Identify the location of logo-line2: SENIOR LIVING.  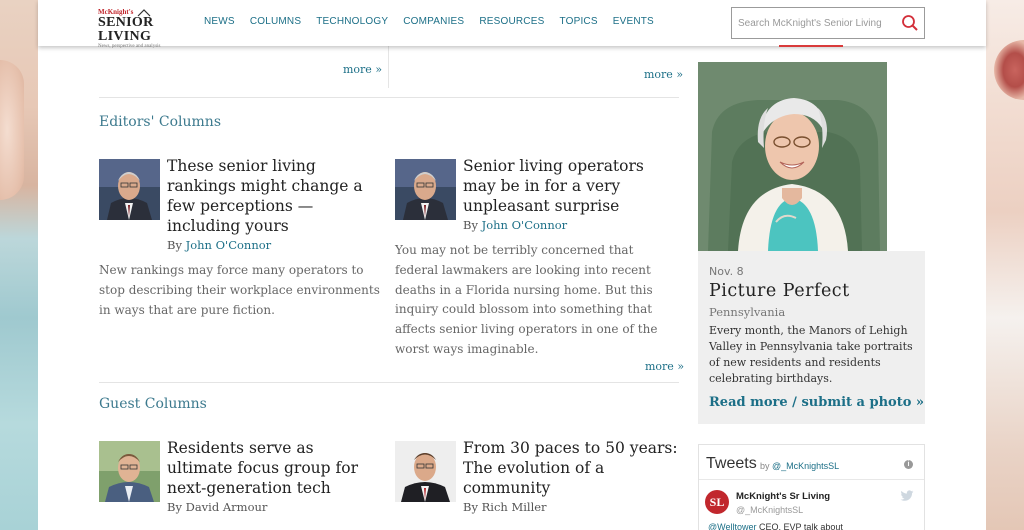
(126, 29).